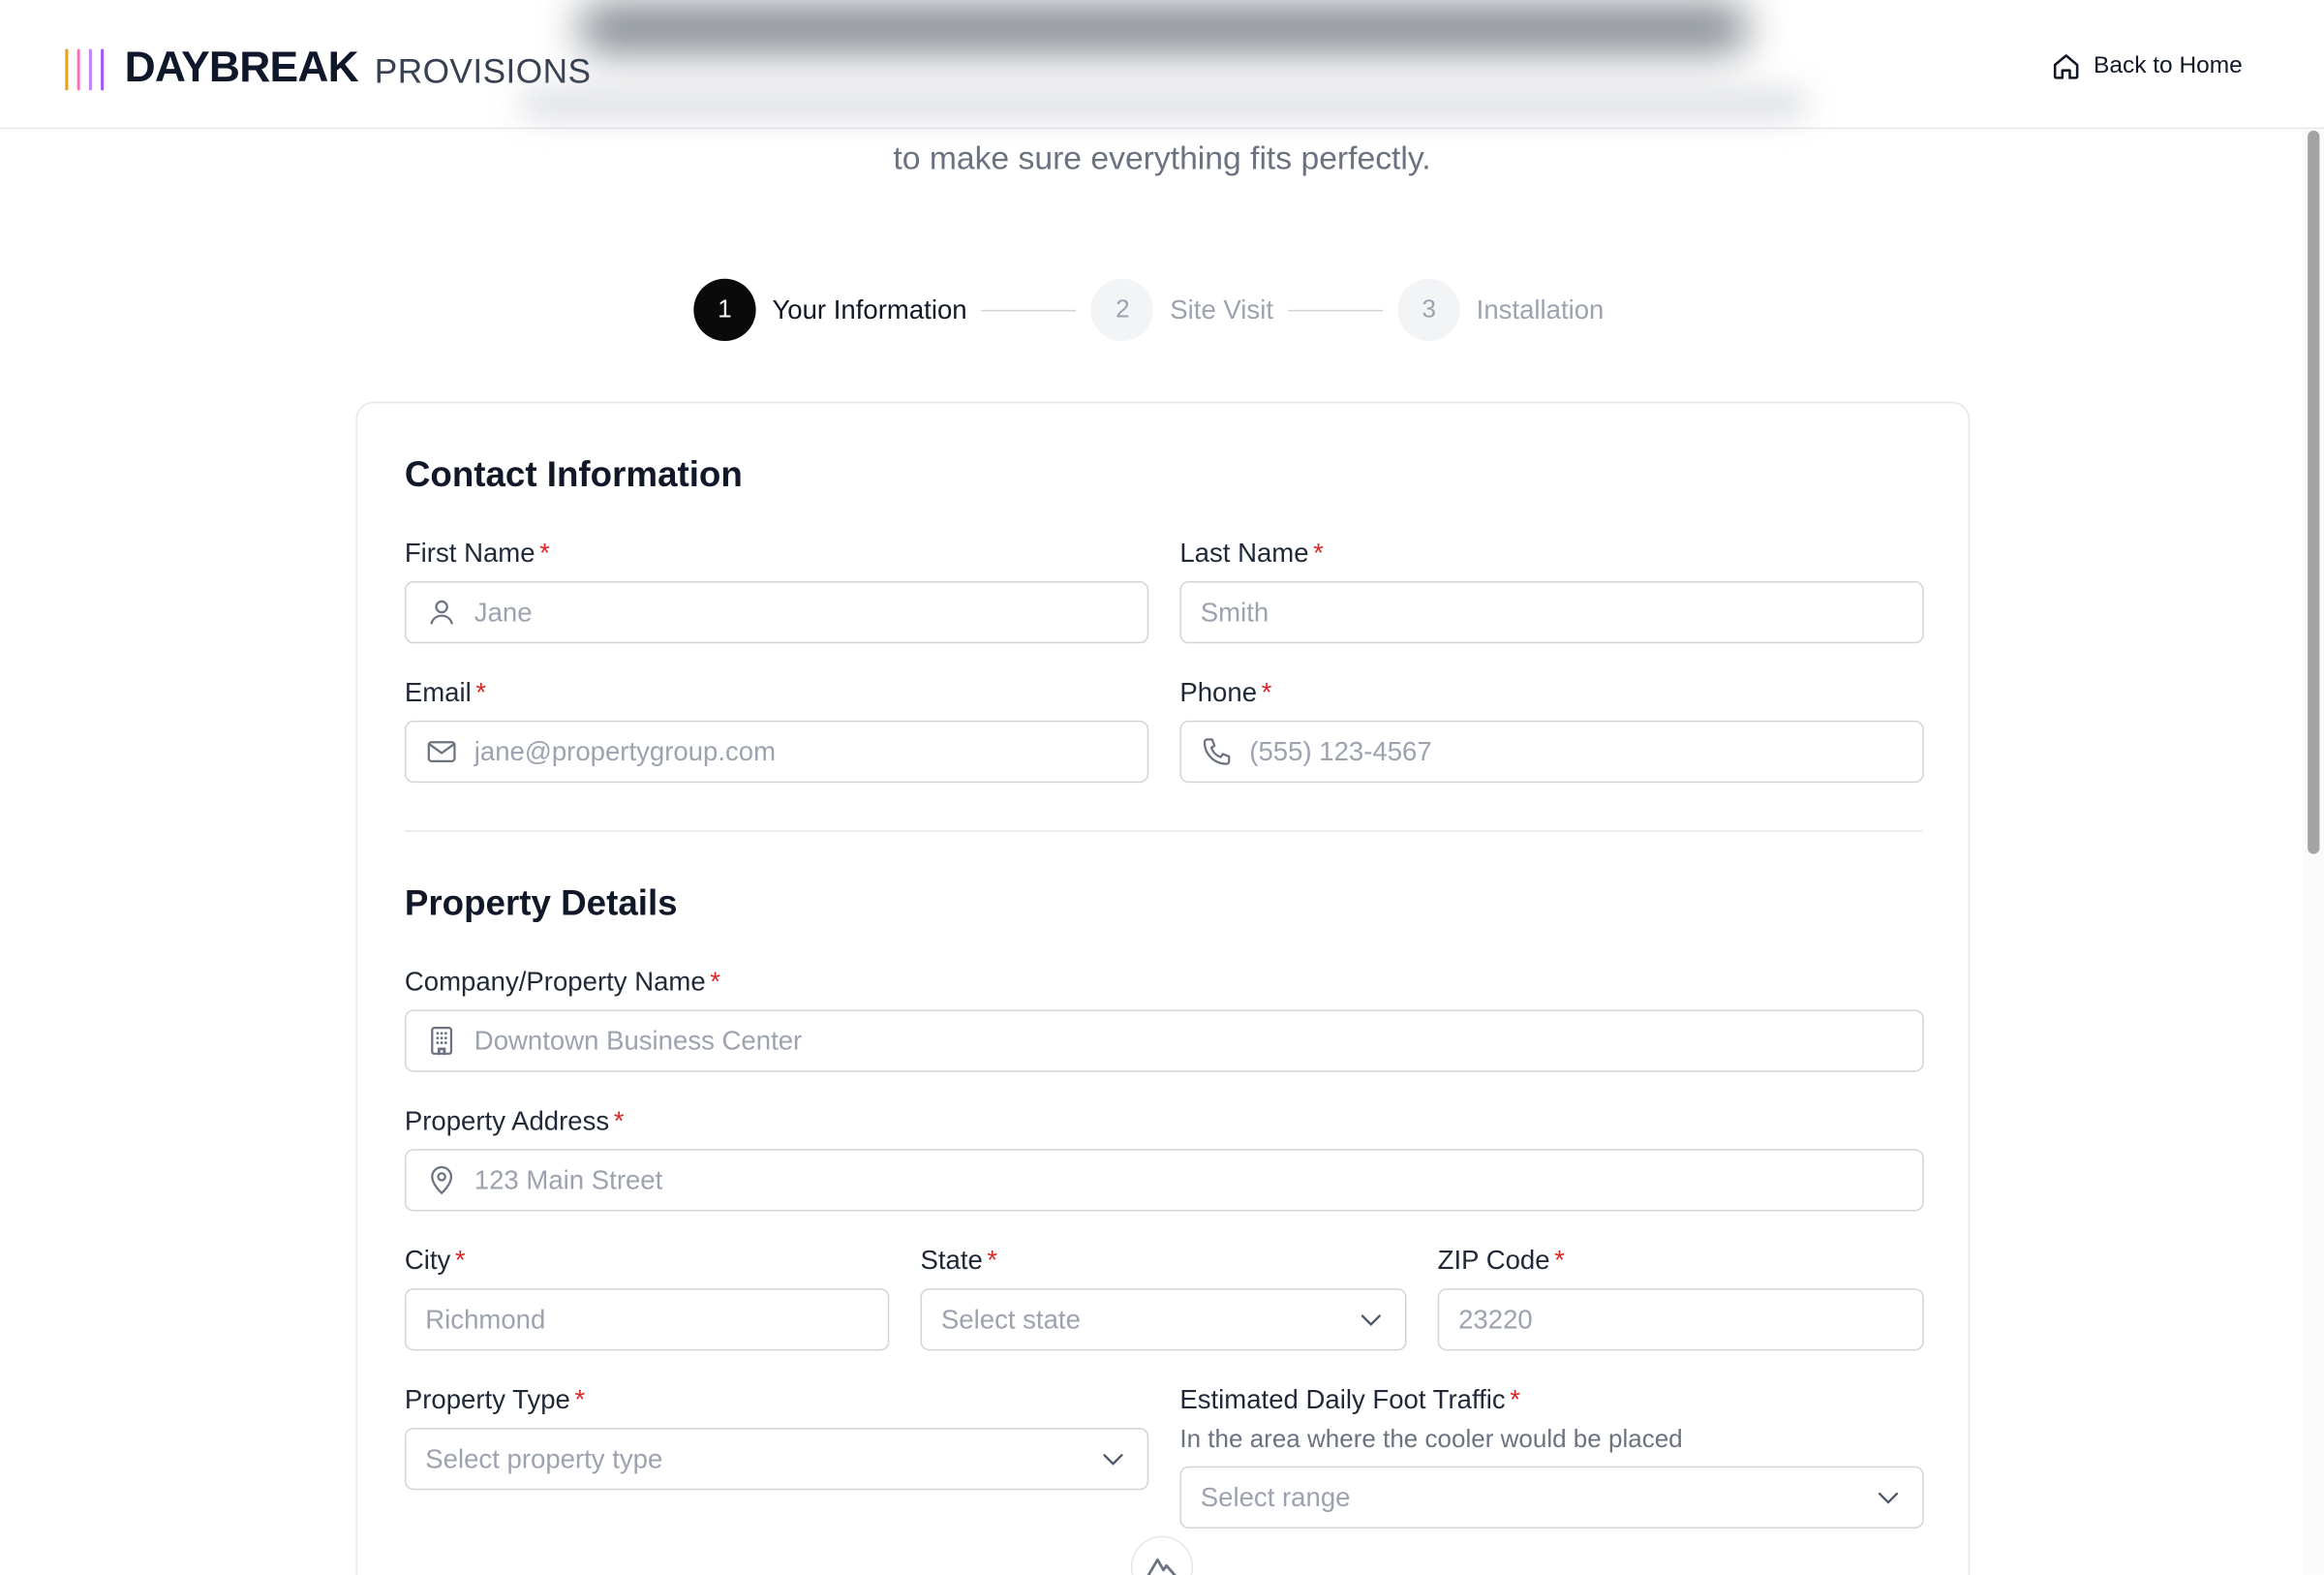  Describe the element at coordinates (427, 1260) in the screenshot. I see `city-label-text: City` at that location.